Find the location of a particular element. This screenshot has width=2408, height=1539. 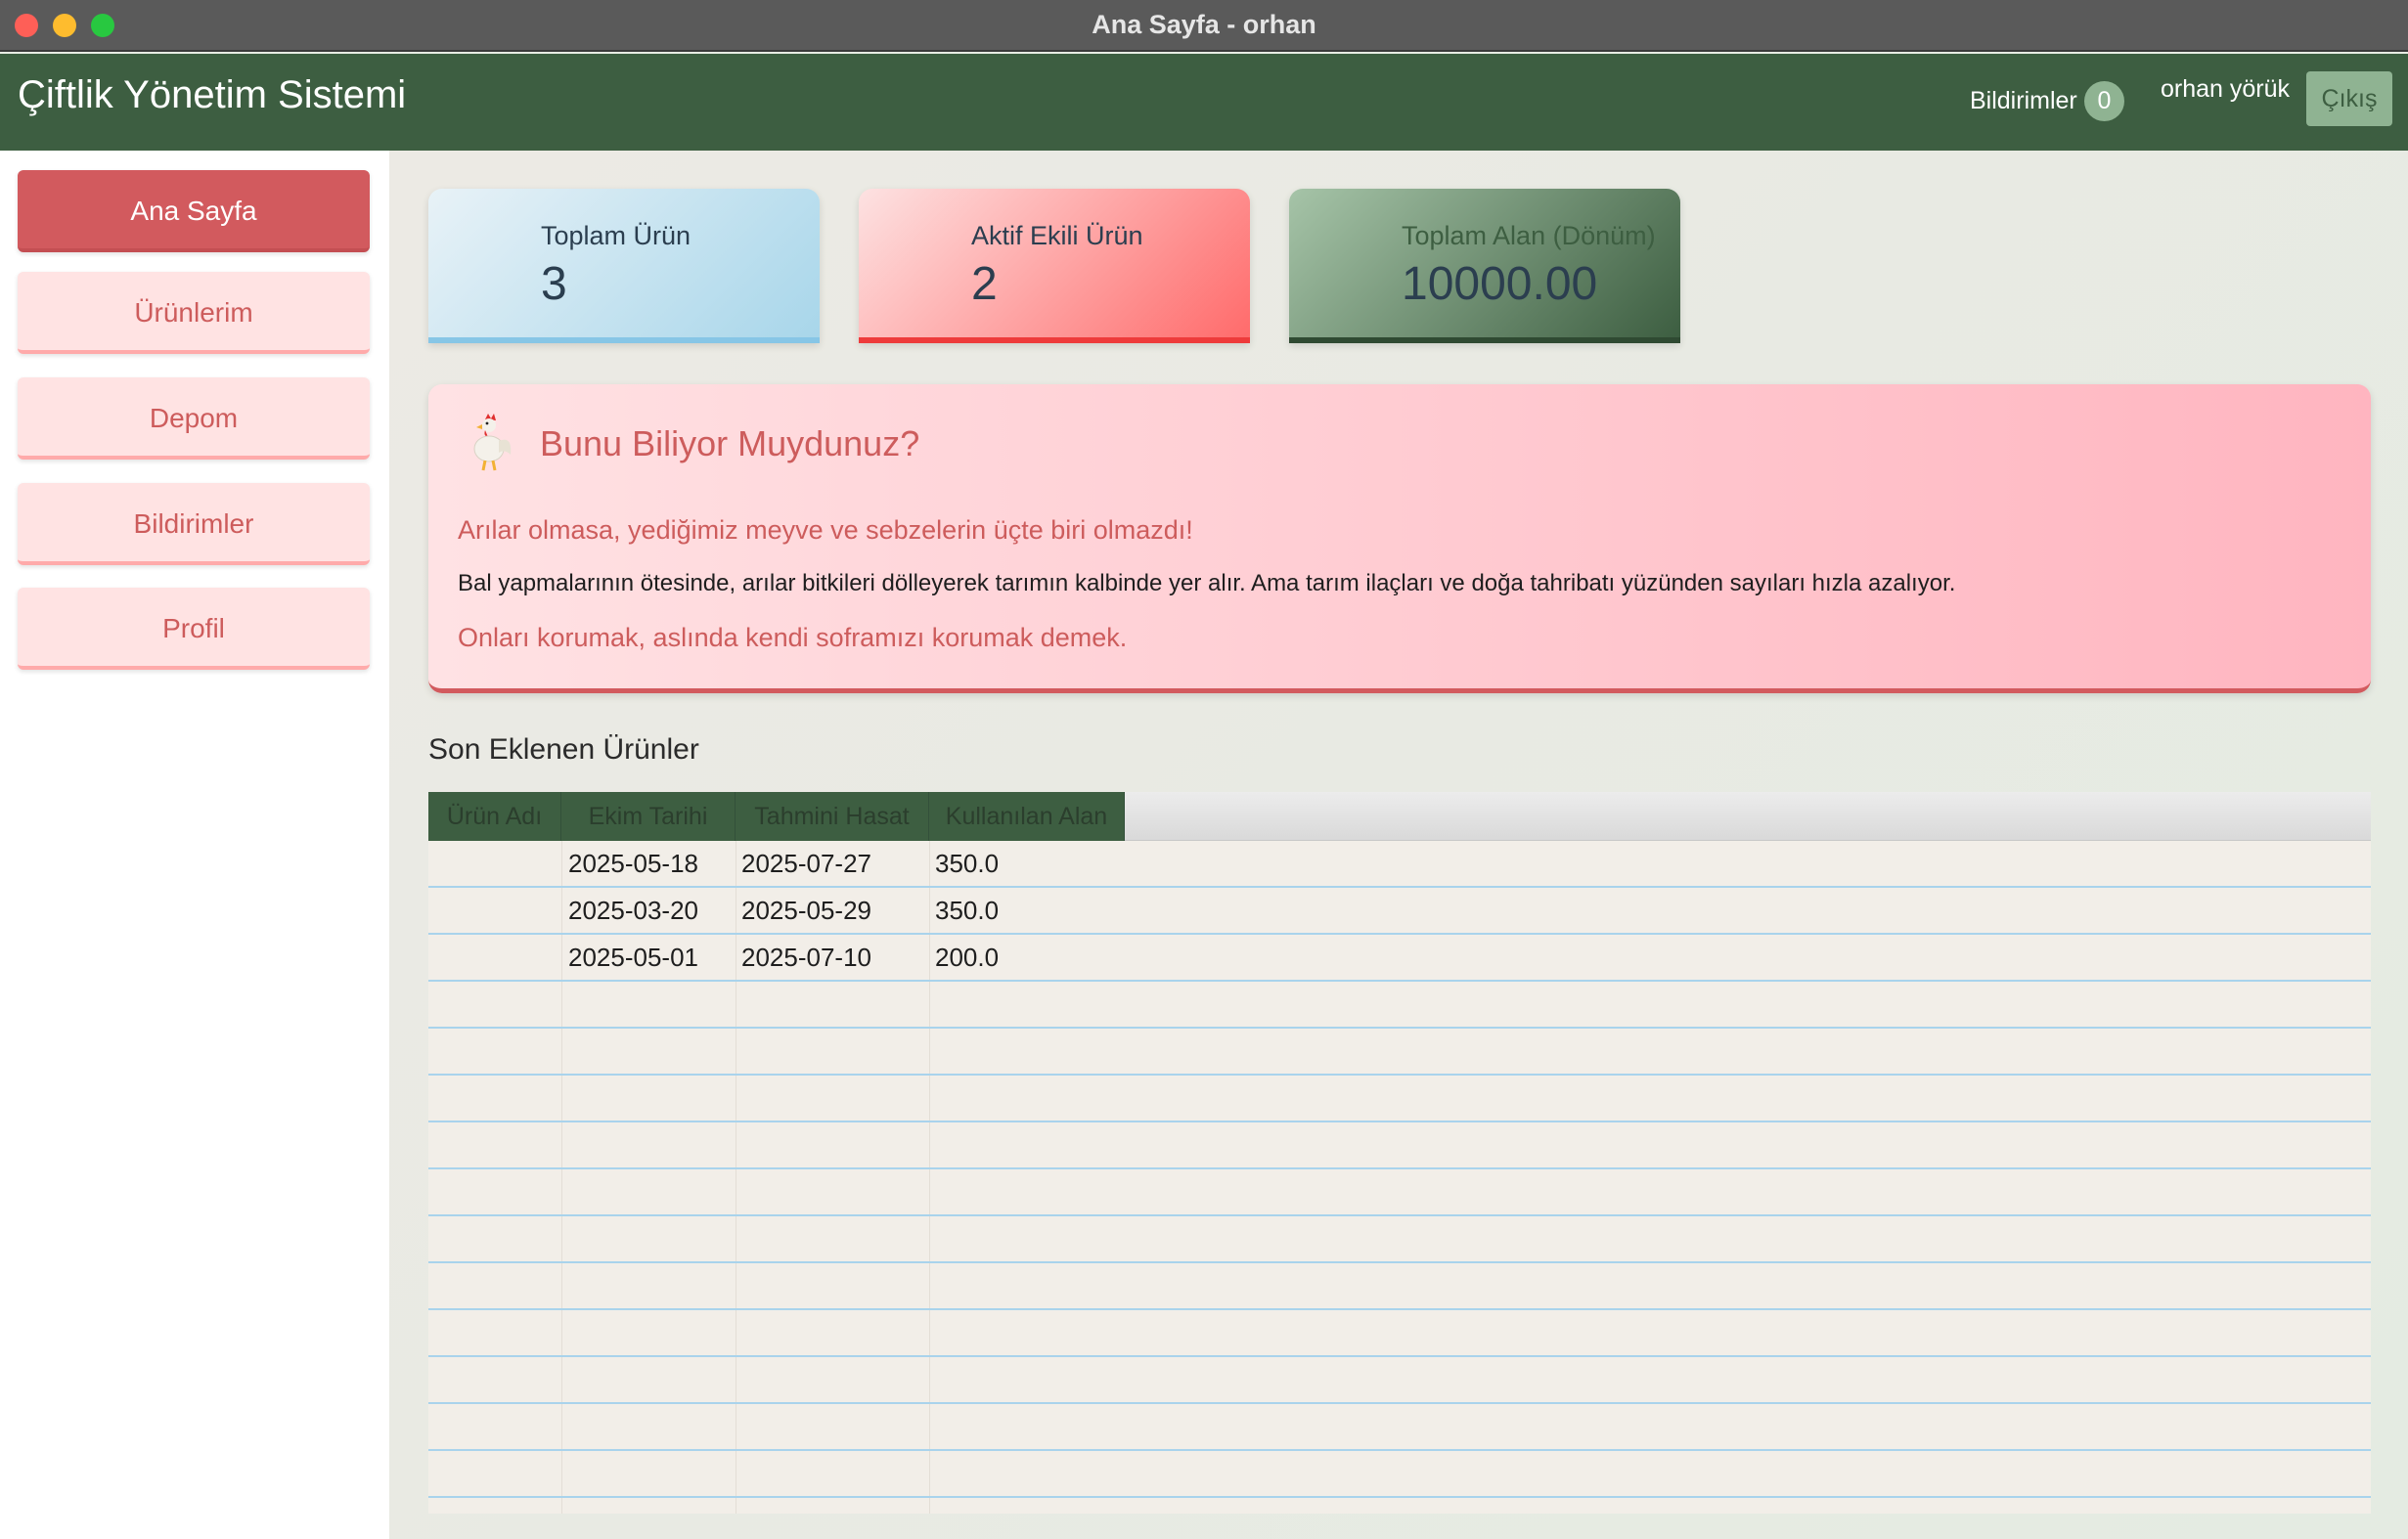

sidebar-item-urunlerim: Ürünlerim is located at coordinates (194, 313).